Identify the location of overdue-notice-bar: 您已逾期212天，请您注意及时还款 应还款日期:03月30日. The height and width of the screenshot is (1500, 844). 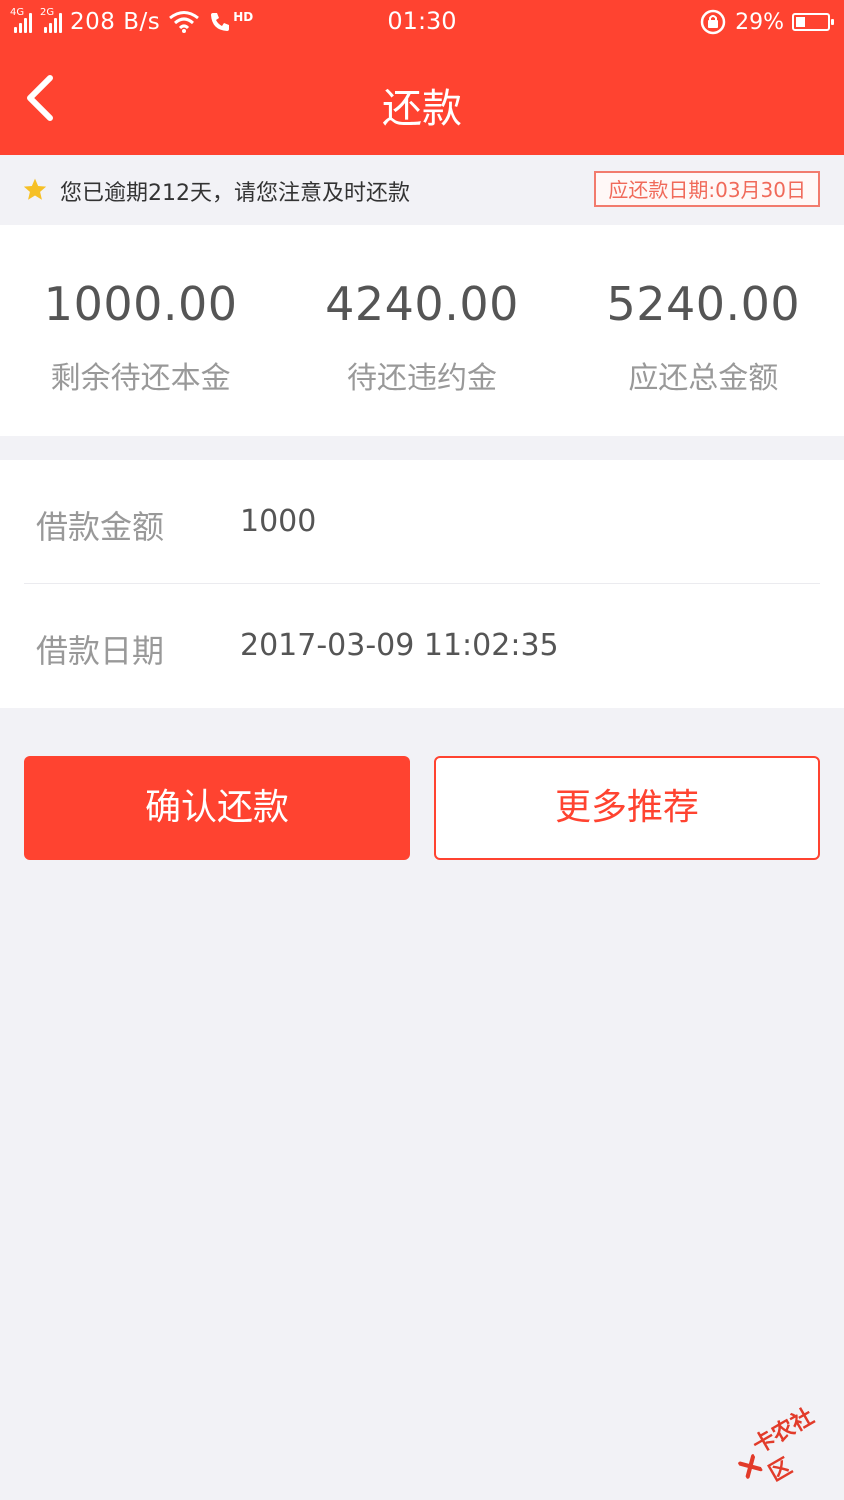
(422, 190).